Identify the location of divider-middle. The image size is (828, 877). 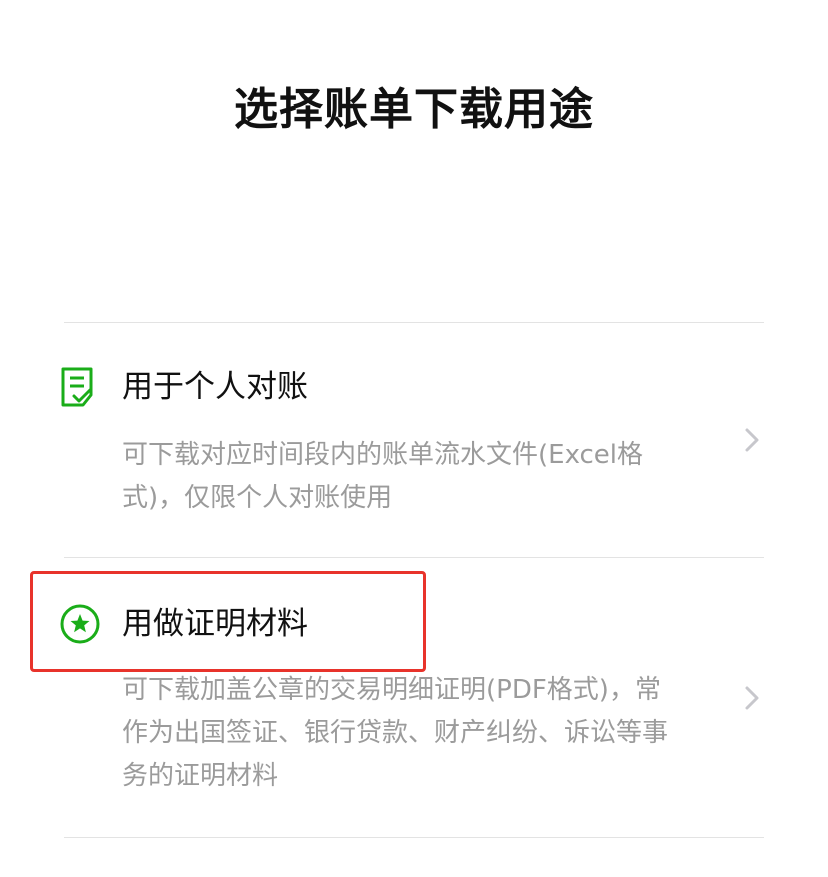
(414, 557).